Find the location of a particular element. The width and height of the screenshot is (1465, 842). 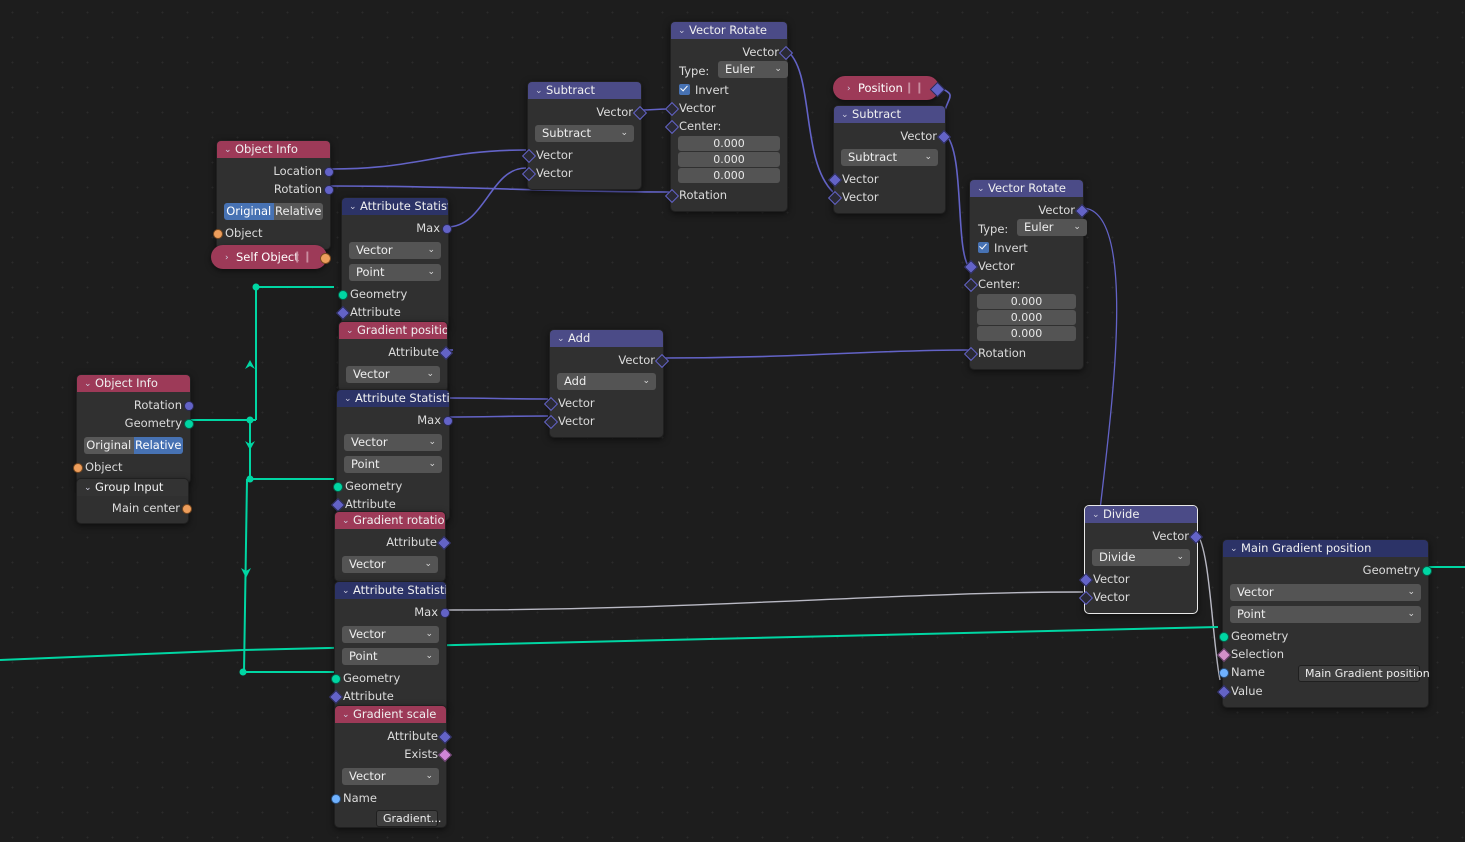

node-divide: ⌄ Divide Vector Divide ⌄ Vector Vector is located at coordinates (1141, 559).